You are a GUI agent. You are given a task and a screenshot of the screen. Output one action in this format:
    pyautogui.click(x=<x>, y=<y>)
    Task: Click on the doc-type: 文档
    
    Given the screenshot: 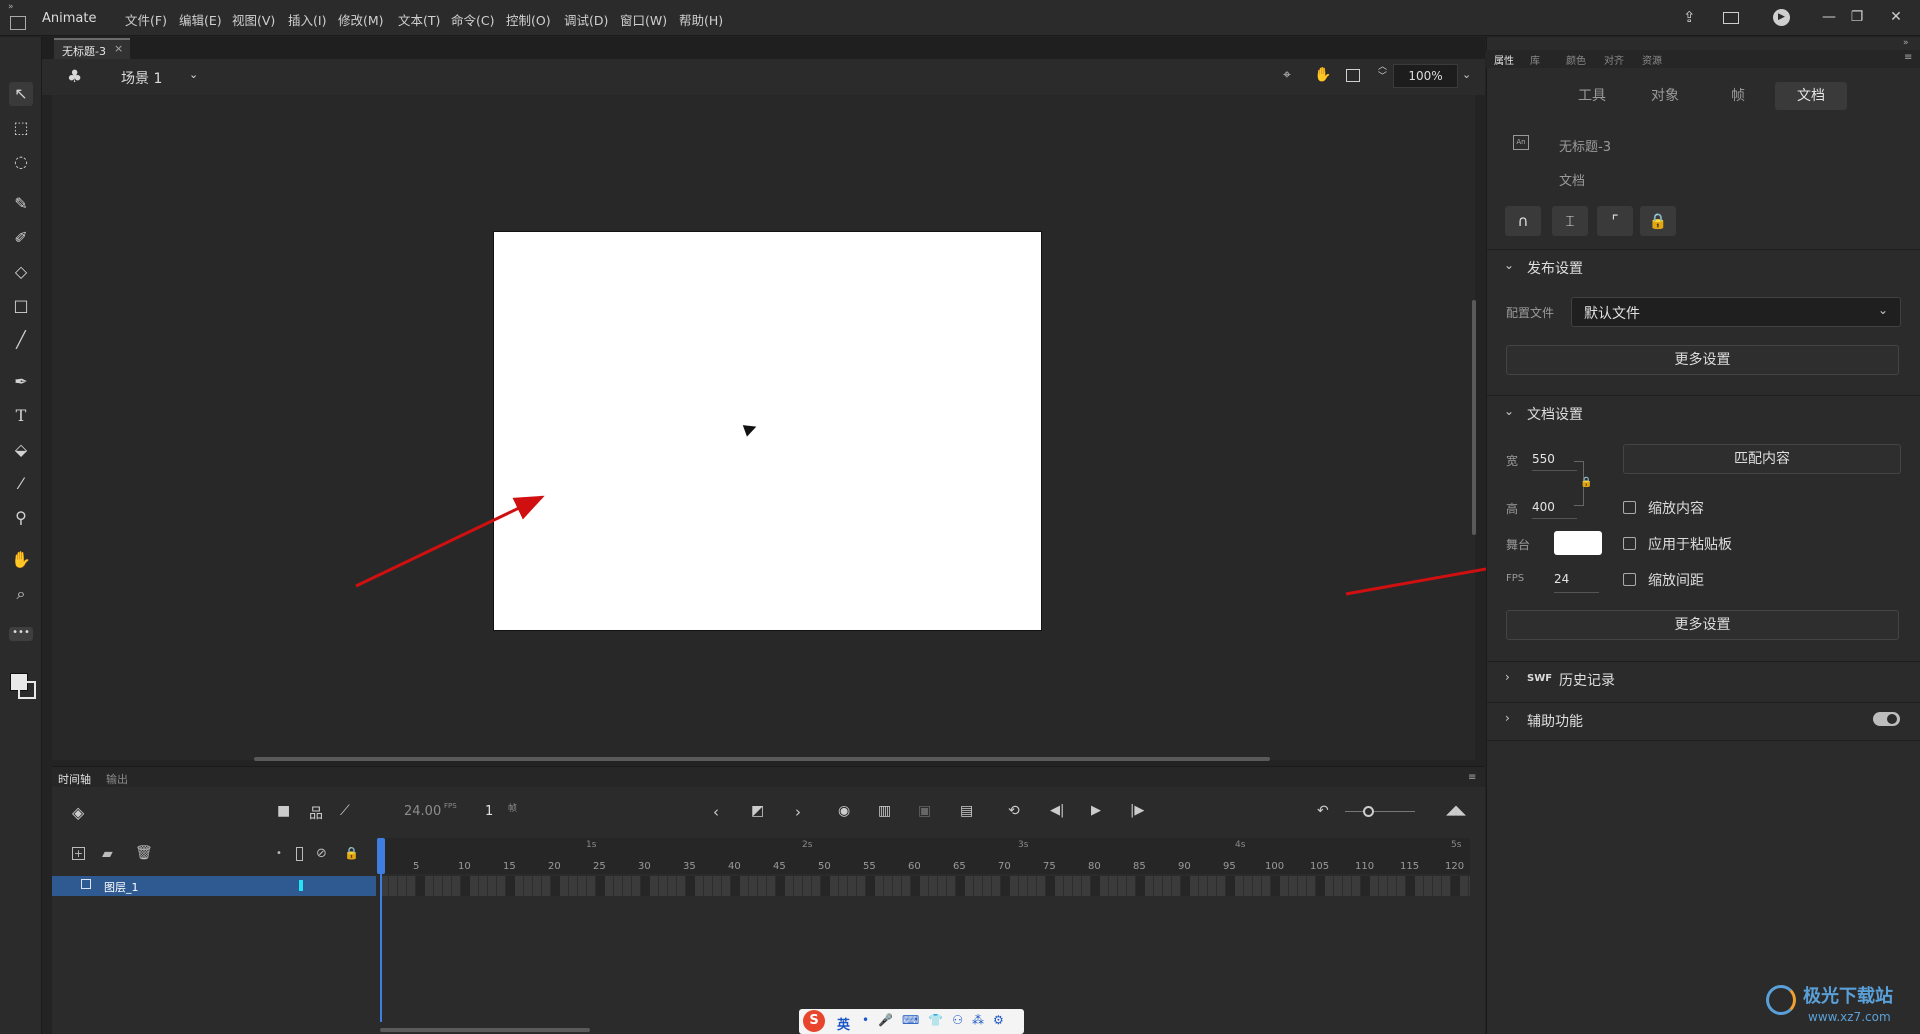 What is the action you would take?
    pyautogui.click(x=1572, y=181)
    